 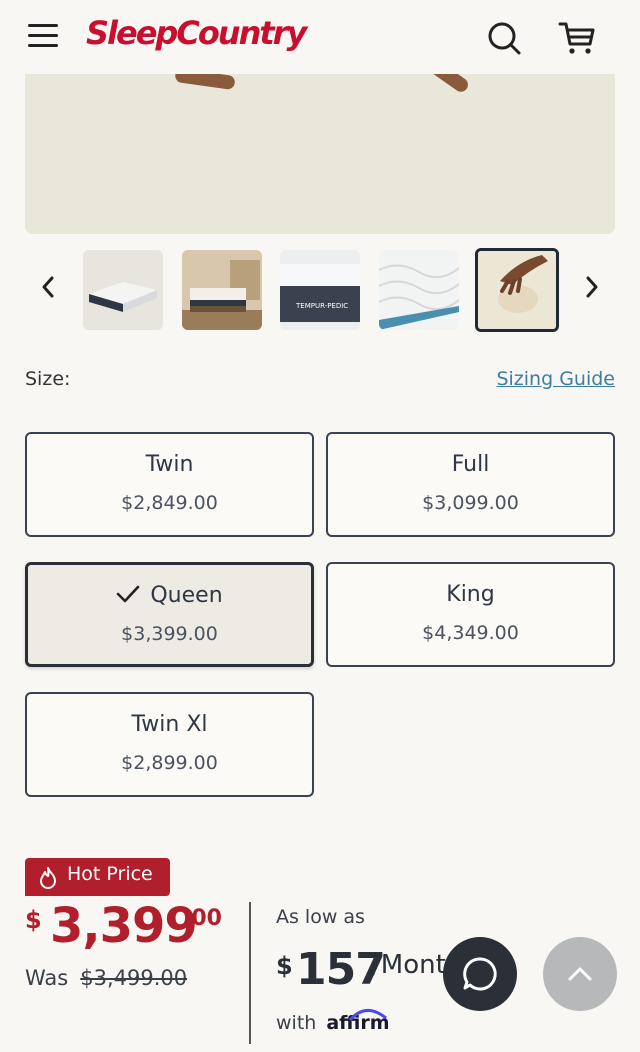 What do you see at coordinates (470, 503) in the screenshot?
I see `size-option-price: $3,099.00` at bounding box center [470, 503].